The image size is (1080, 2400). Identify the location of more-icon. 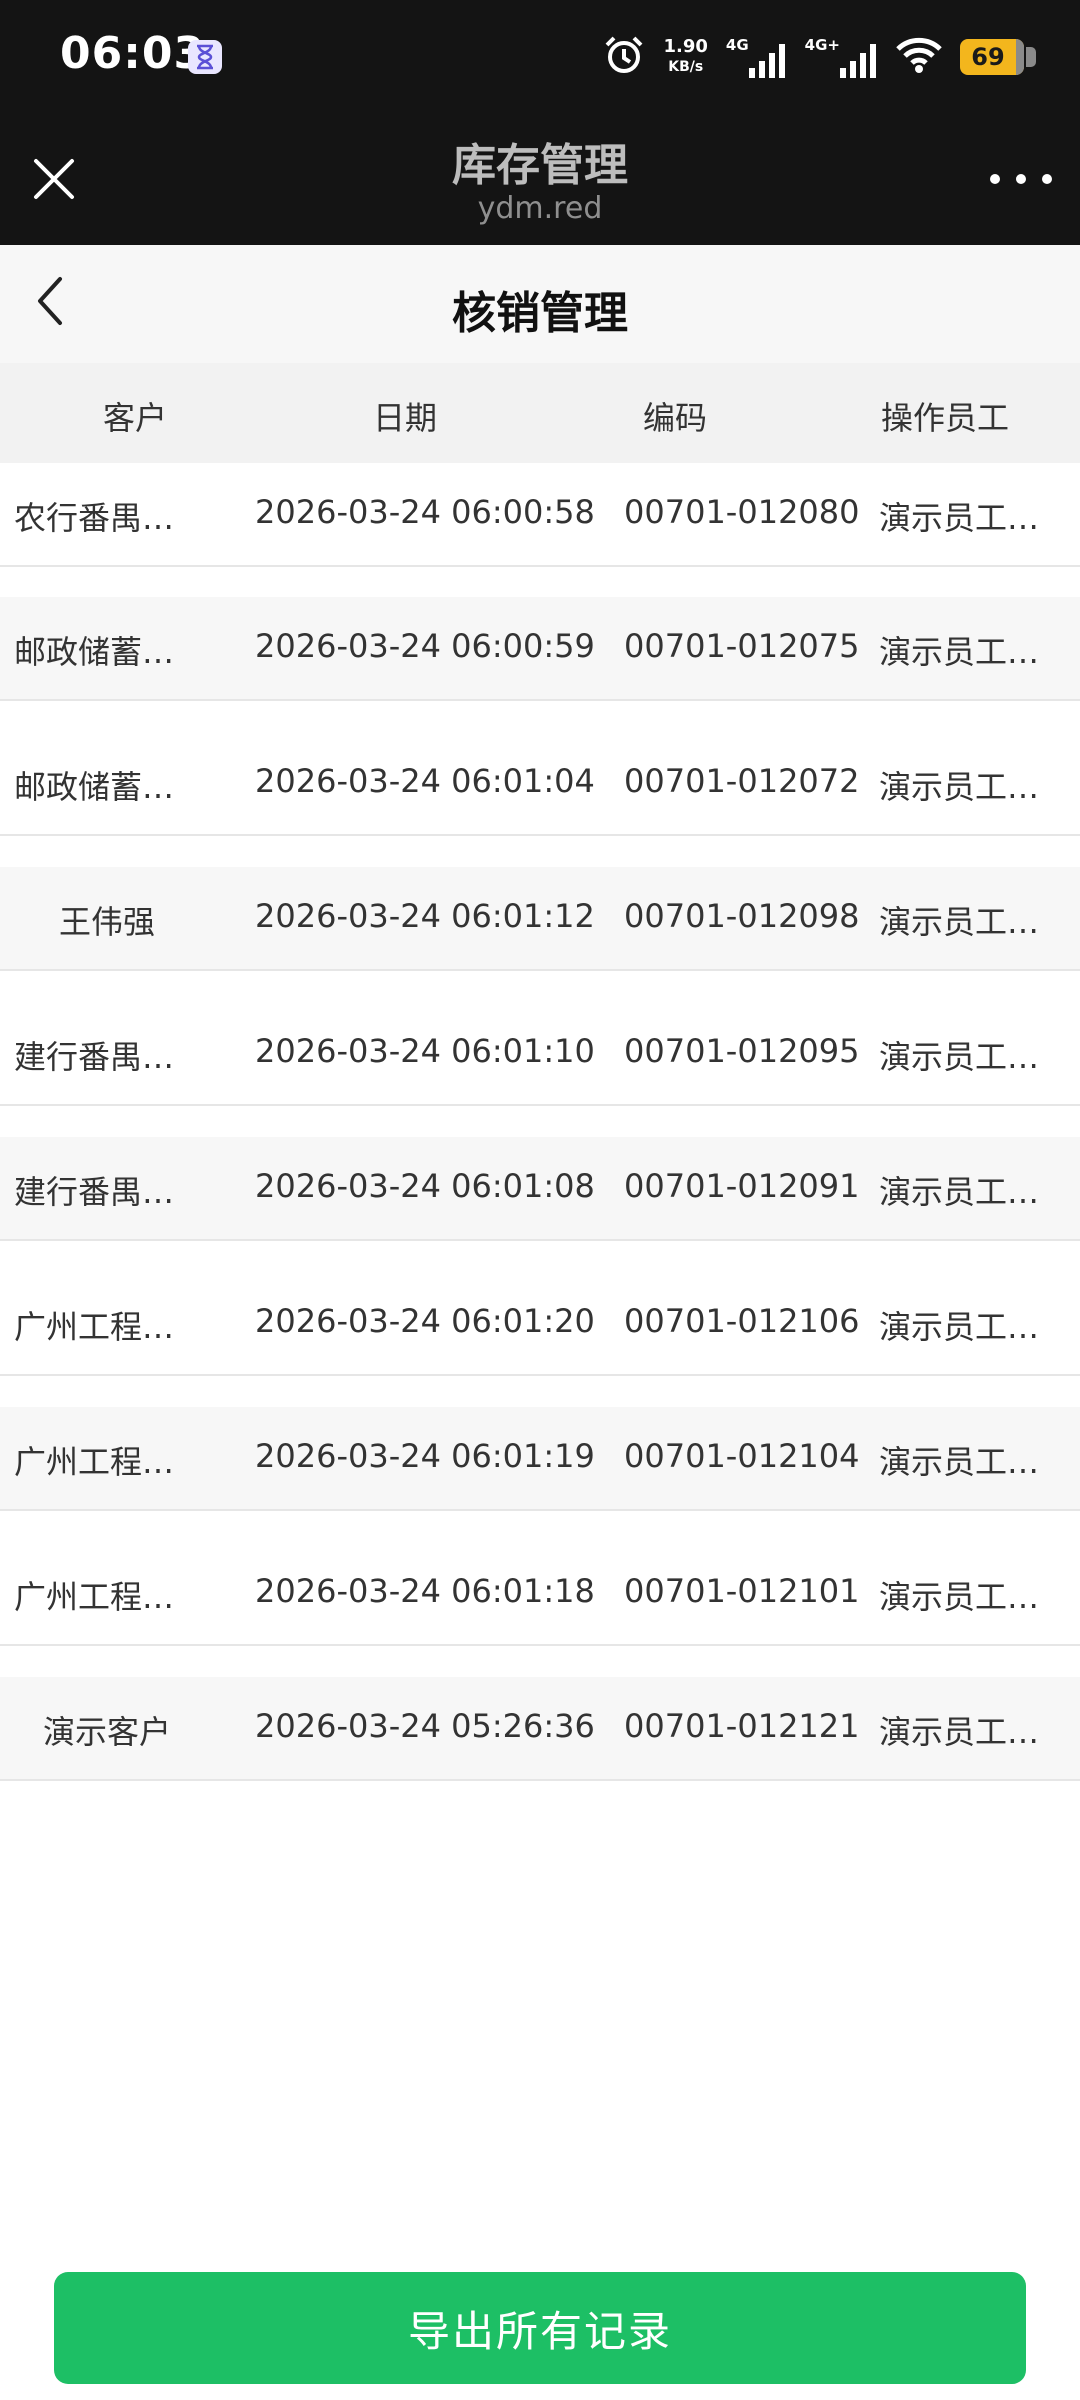
(1021, 179).